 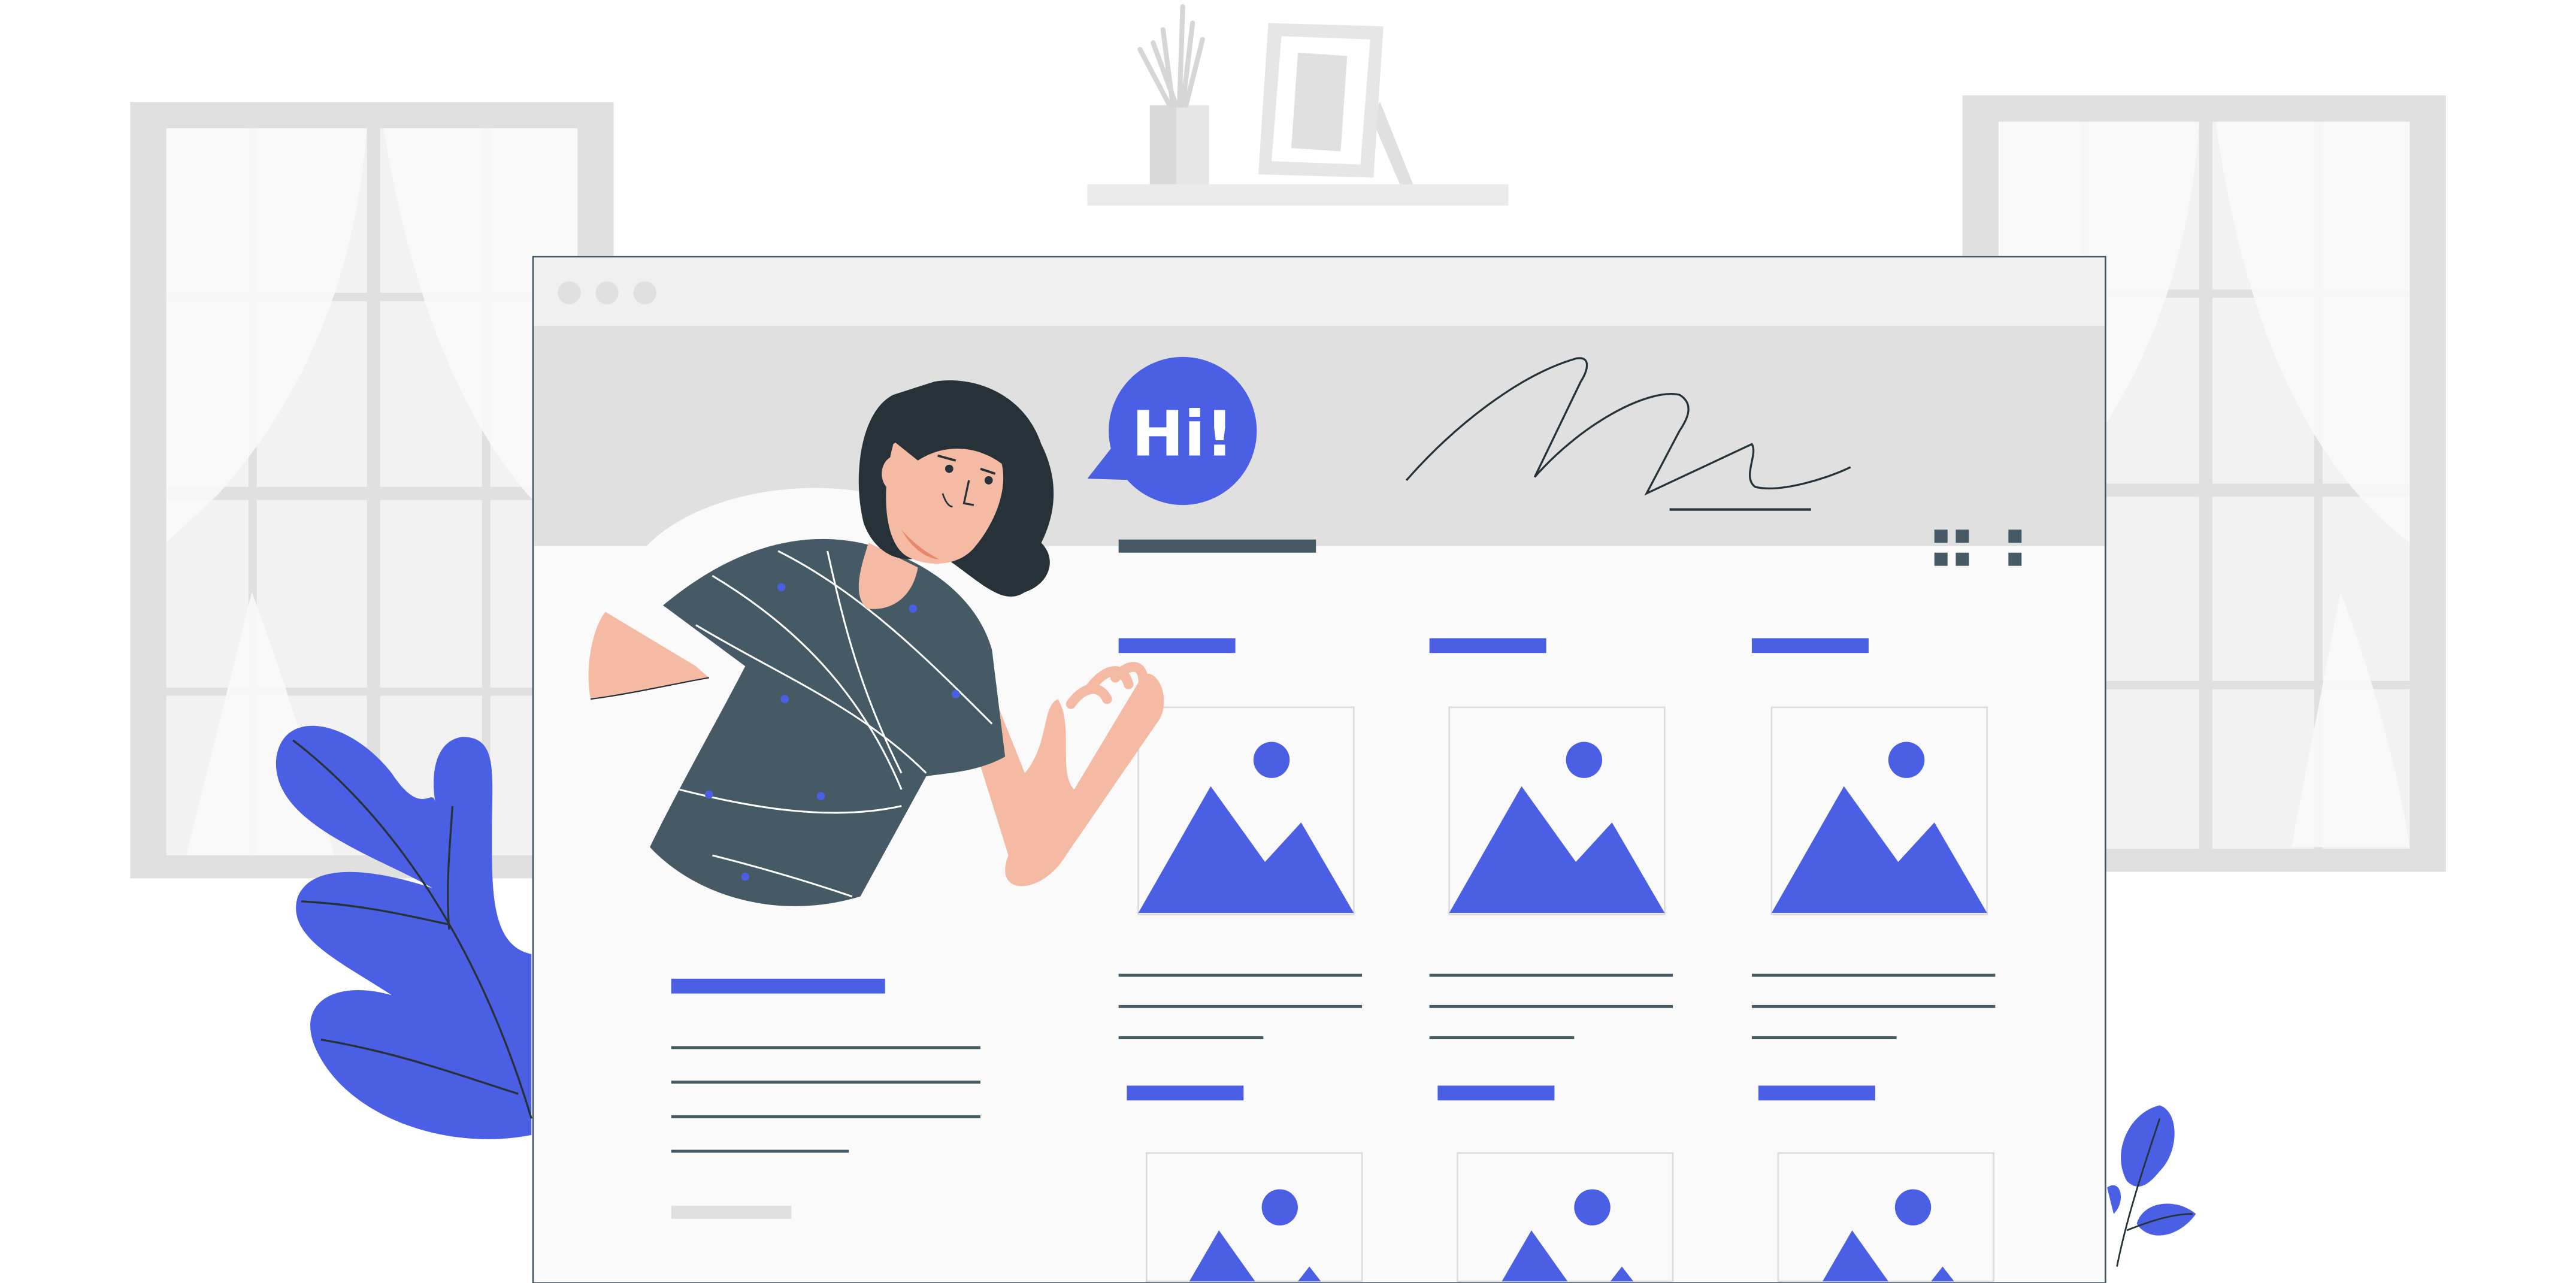 What do you see at coordinates (1217, 546) in the screenshot?
I see `nav-bar` at bounding box center [1217, 546].